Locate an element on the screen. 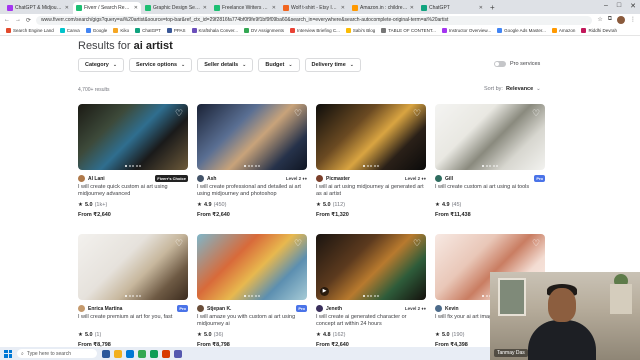 This screenshot has height=360, width=640. menu-icon: ⋮ is located at coordinates (633, 20).